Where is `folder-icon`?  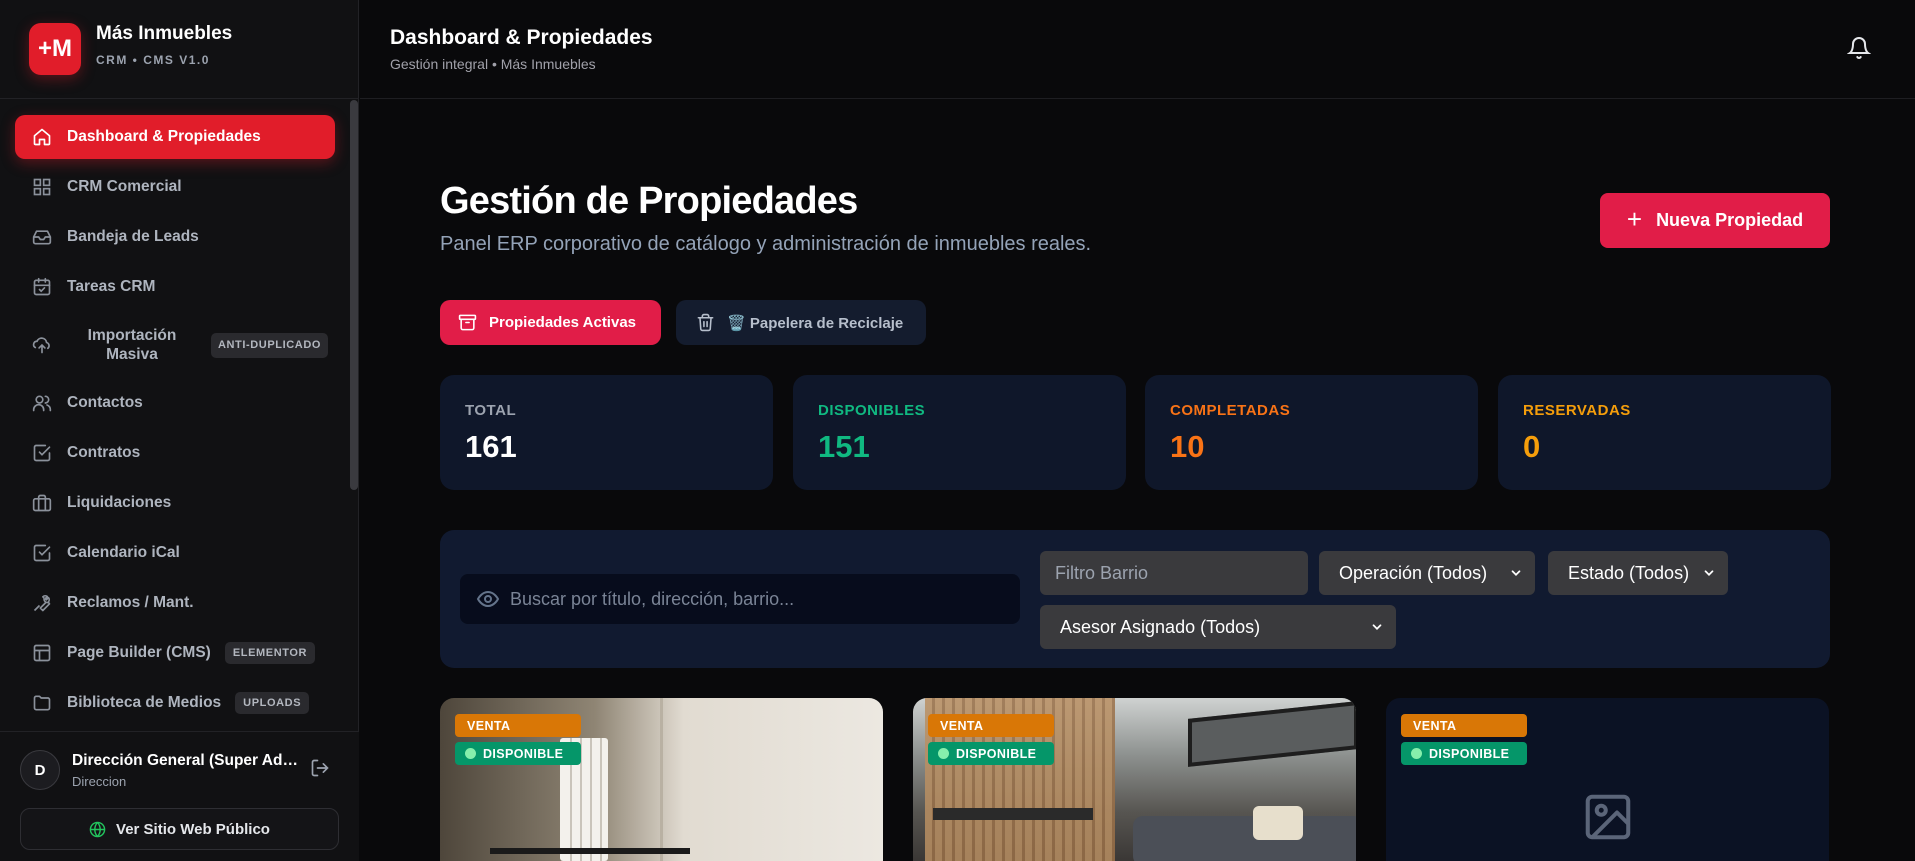
folder-icon is located at coordinates (42, 703).